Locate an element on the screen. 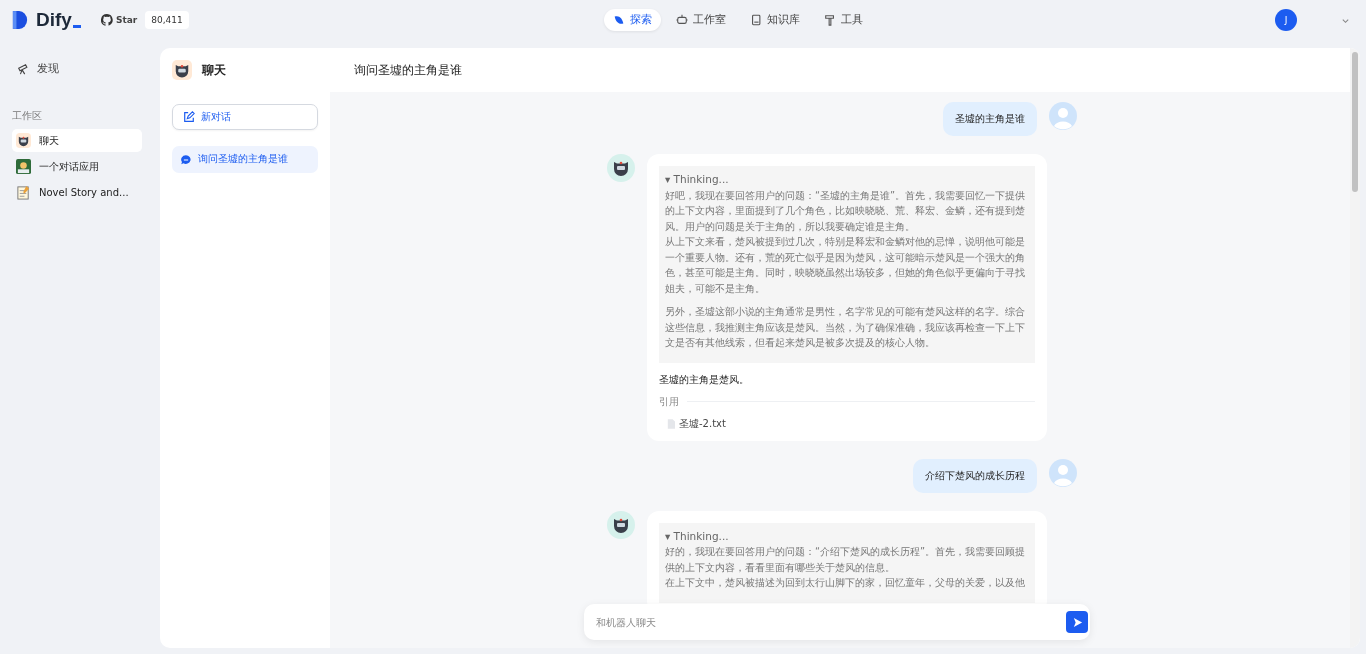 The height and width of the screenshot is (654, 1366). section-label: 工作区 is located at coordinates (27, 116).